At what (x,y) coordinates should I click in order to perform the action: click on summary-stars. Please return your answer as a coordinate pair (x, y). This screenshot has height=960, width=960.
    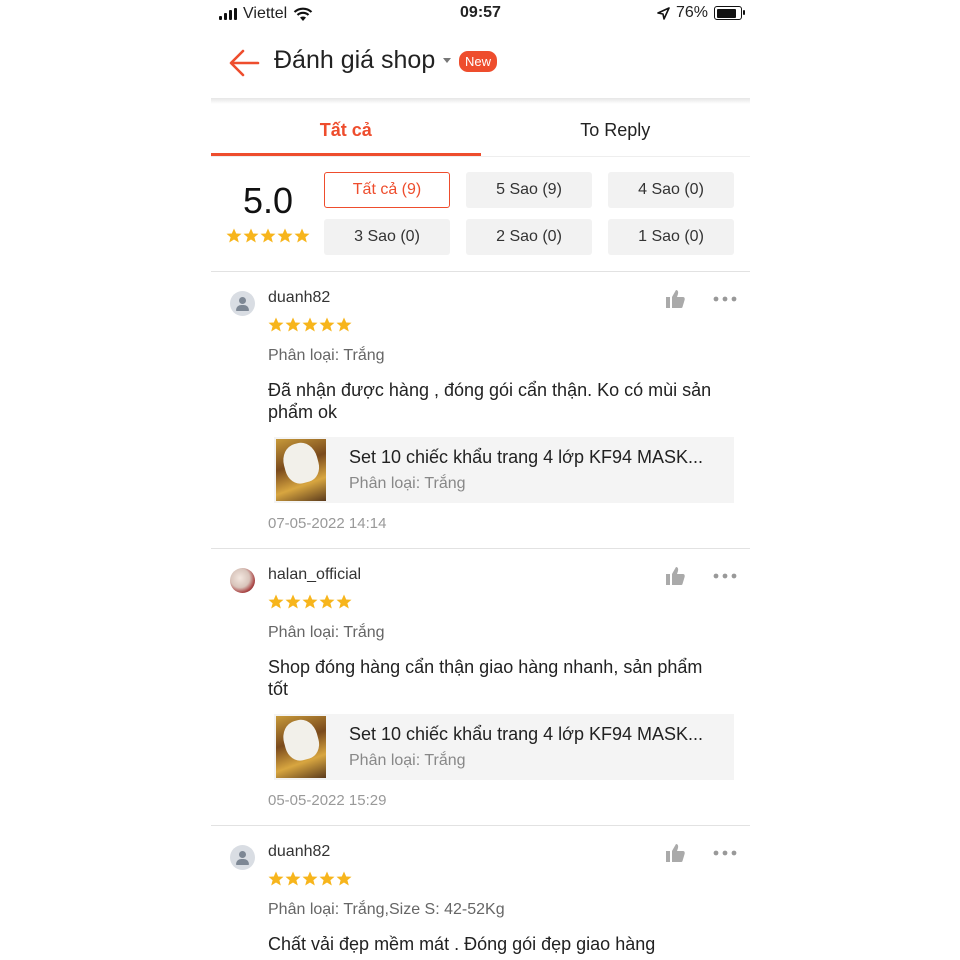
    Looking at the image, I should click on (268, 235).